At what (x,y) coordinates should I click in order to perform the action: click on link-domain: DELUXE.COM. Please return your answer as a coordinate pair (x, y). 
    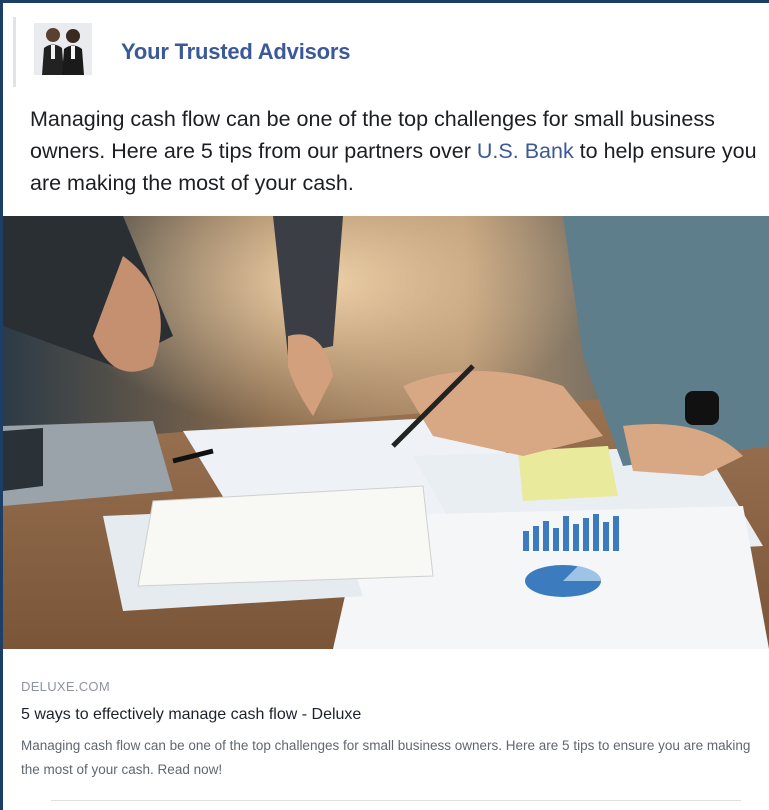
    Looking at the image, I should click on (65, 686).